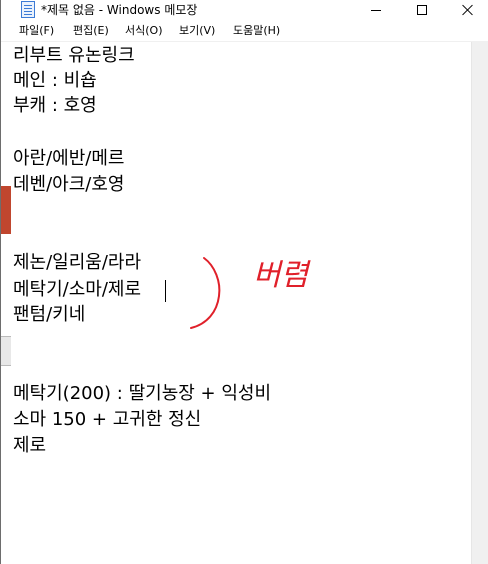 The image size is (488, 564). I want to click on maximize-button, so click(422, 10).